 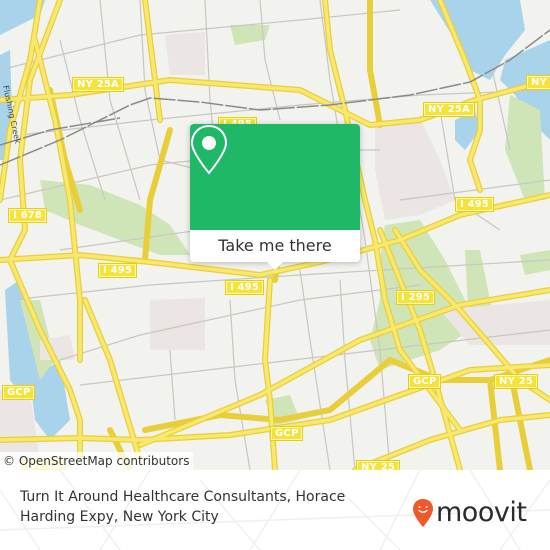 I want to click on moovit-logo: moovit, so click(x=469, y=512).